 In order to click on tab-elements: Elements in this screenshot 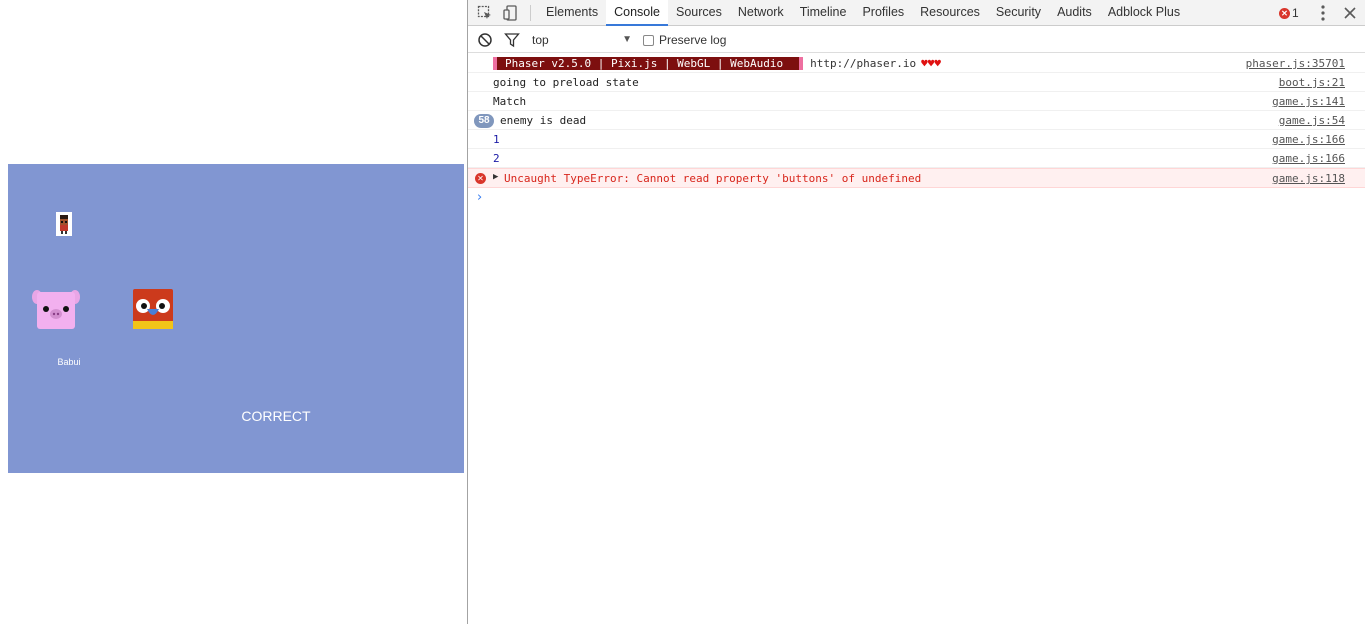, I will do `click(572, 13)`.